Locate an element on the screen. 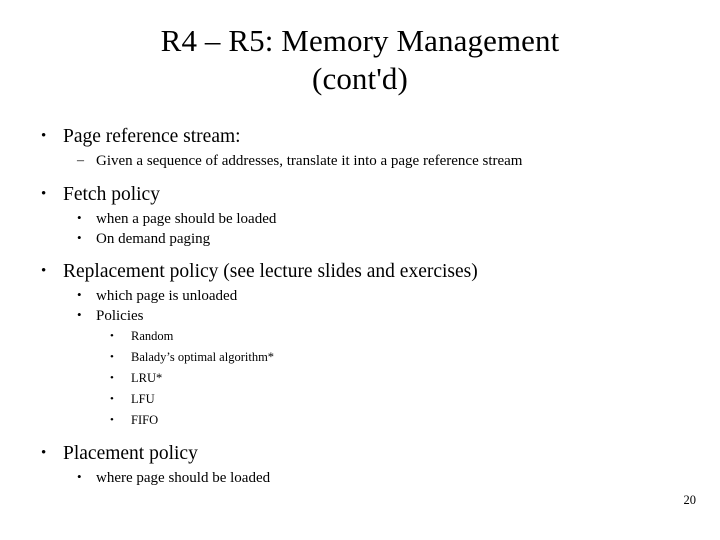 This screenshot has height=540, width=720. outline-item-level-3: • LFU is located at coordinates (360, 399).